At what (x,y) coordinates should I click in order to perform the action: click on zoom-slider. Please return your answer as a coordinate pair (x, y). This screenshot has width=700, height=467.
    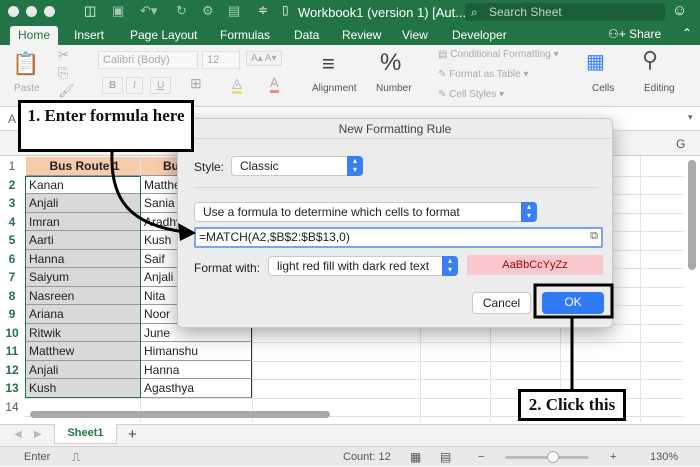
    Looking at the image, I should click on (547, 457).